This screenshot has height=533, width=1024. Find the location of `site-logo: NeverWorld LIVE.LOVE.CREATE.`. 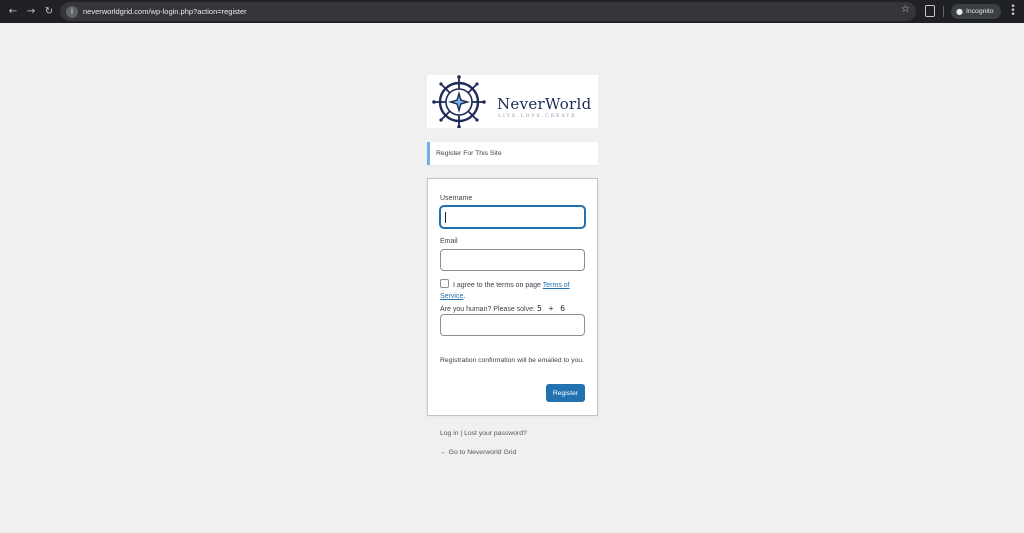

site-logo: NeverWorld LIVE.LOVE.CREATE. is located at coordinates (512, 101).